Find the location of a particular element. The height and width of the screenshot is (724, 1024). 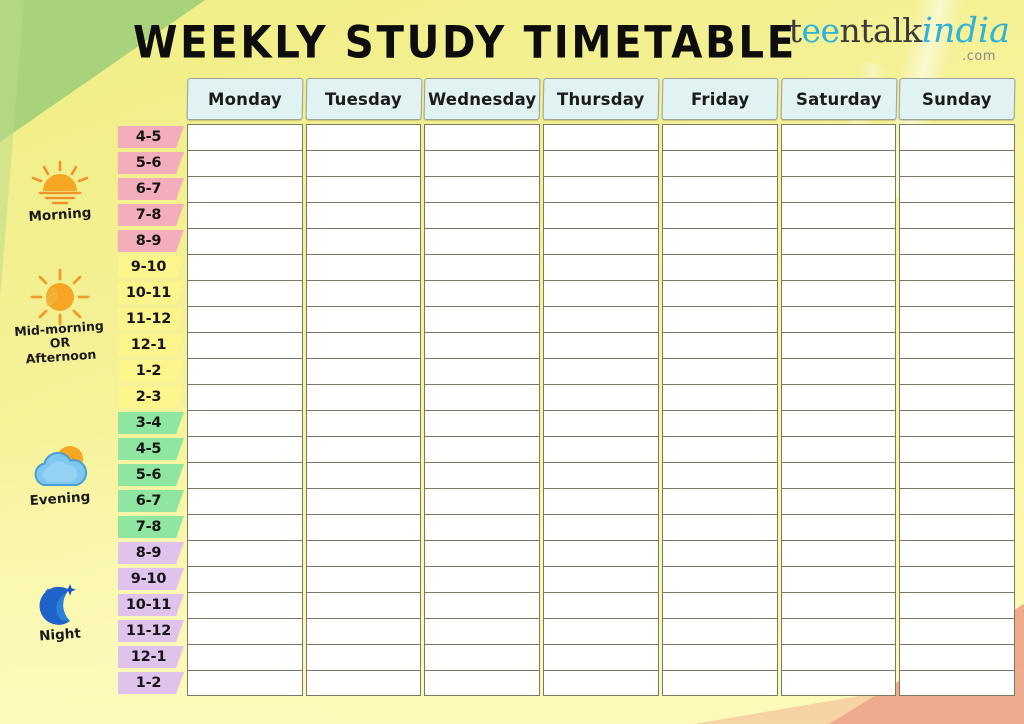

time-slot-tag: 6-7 is located at coordinates (151, 189).